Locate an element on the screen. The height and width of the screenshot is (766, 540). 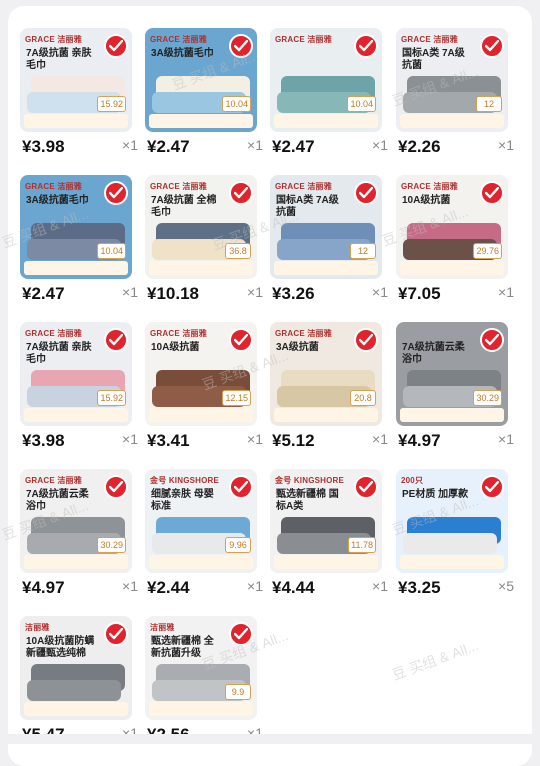
product-item: GRACE 洁丽雅 国标A类 7A级抗菌 12 ¥3.26 ×1 is located at coordinates (326, 237).